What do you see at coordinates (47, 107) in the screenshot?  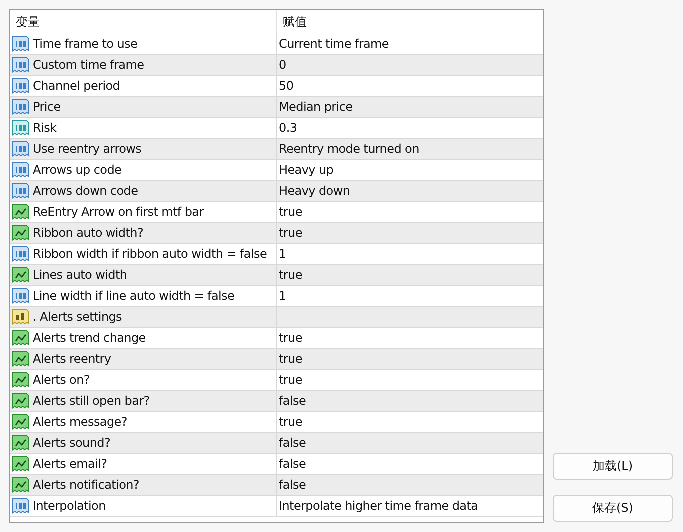 I see `parameter-name: Price` at bounding box center [47, 107].